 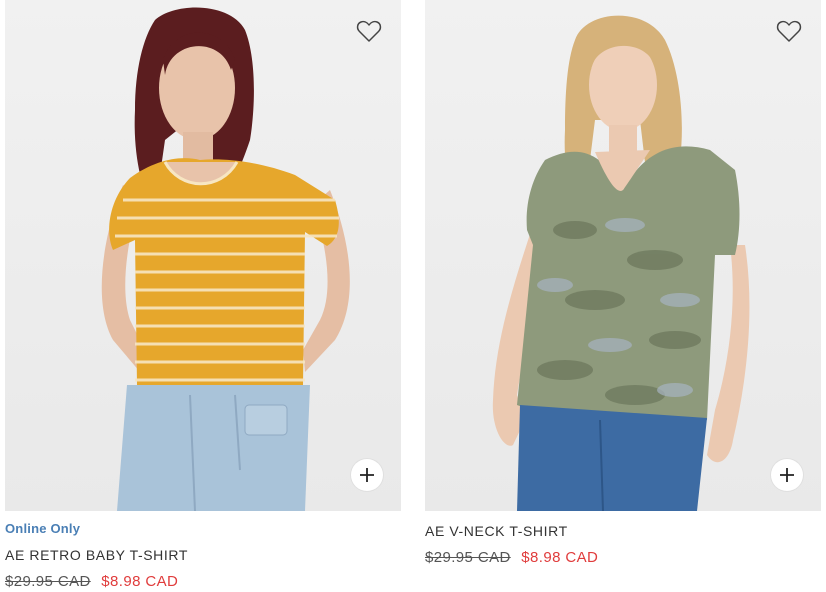 What do you see at coordinates (203, 556) in the screenshot?
I see `product-name: AE RETRO BABY T-SHIRT` at bounding box center [203, 556].